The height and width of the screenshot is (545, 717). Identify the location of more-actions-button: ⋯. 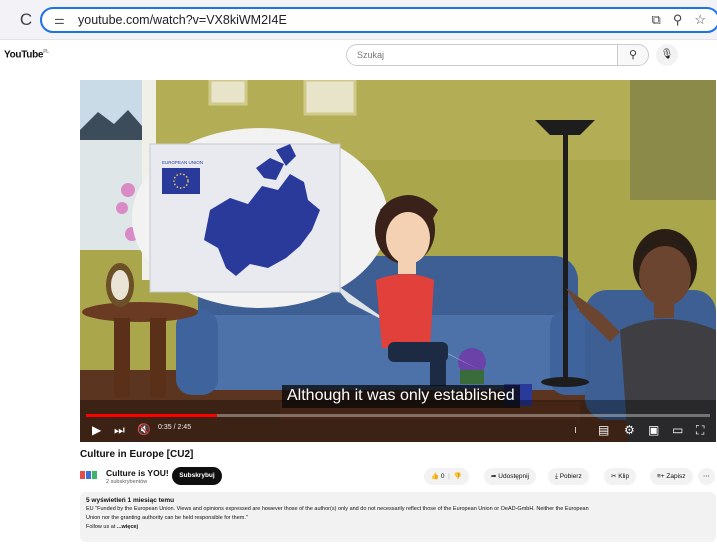
(706, 476).